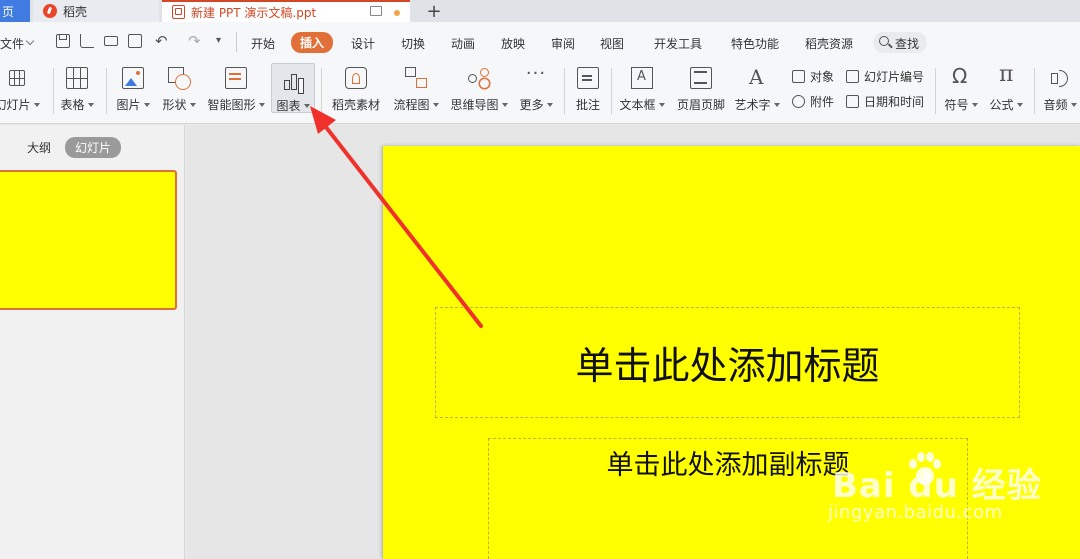 The height and width of the screenshot is (559, 1080). What do you see at coordinates (935, 487) in the screenshot?
I see `baidu-watermark: Bai du 经验 jingyan.baidu.com` at bounding box center [935, 487].